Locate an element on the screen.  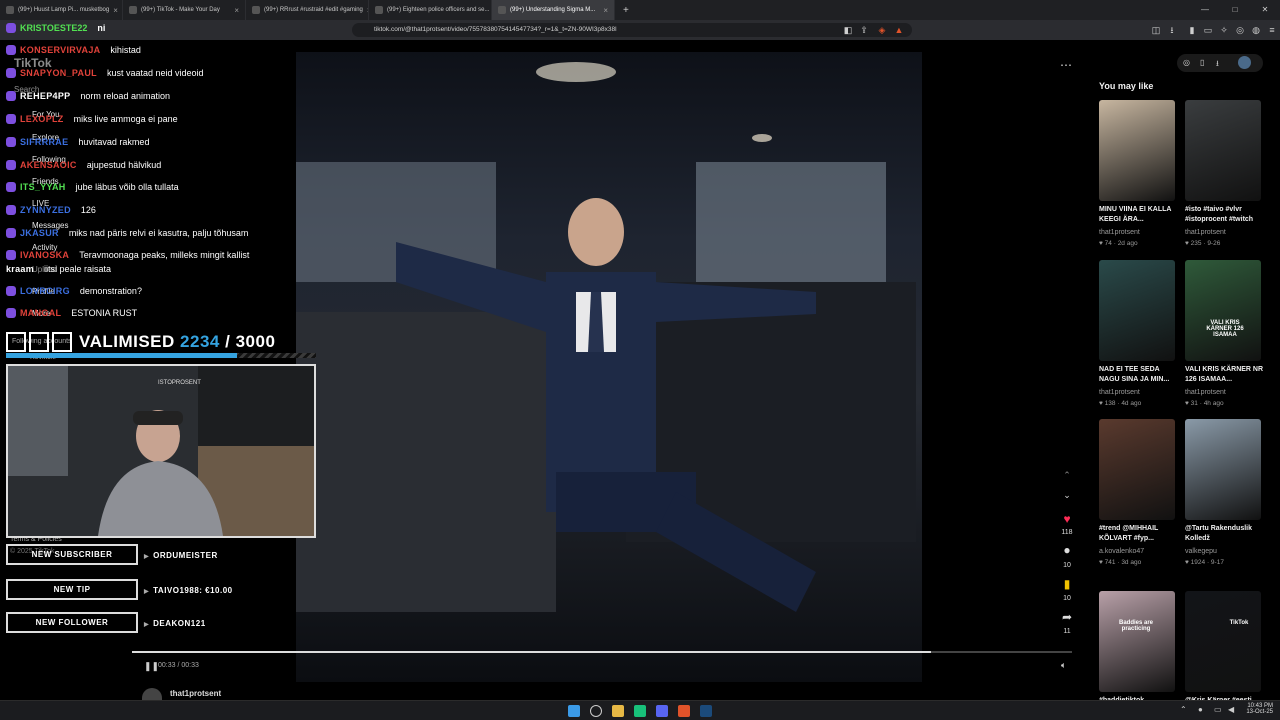
close-window-icon: ✕ is located at coordinates (1265, 10).